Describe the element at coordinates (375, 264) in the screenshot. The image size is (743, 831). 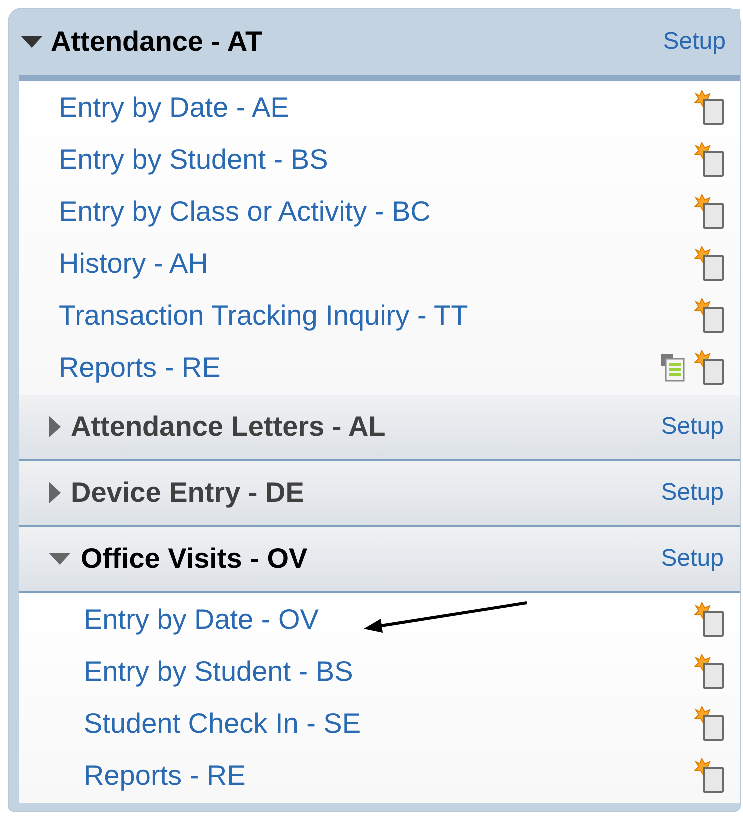
I see `menu-link: History - AH` at that location.